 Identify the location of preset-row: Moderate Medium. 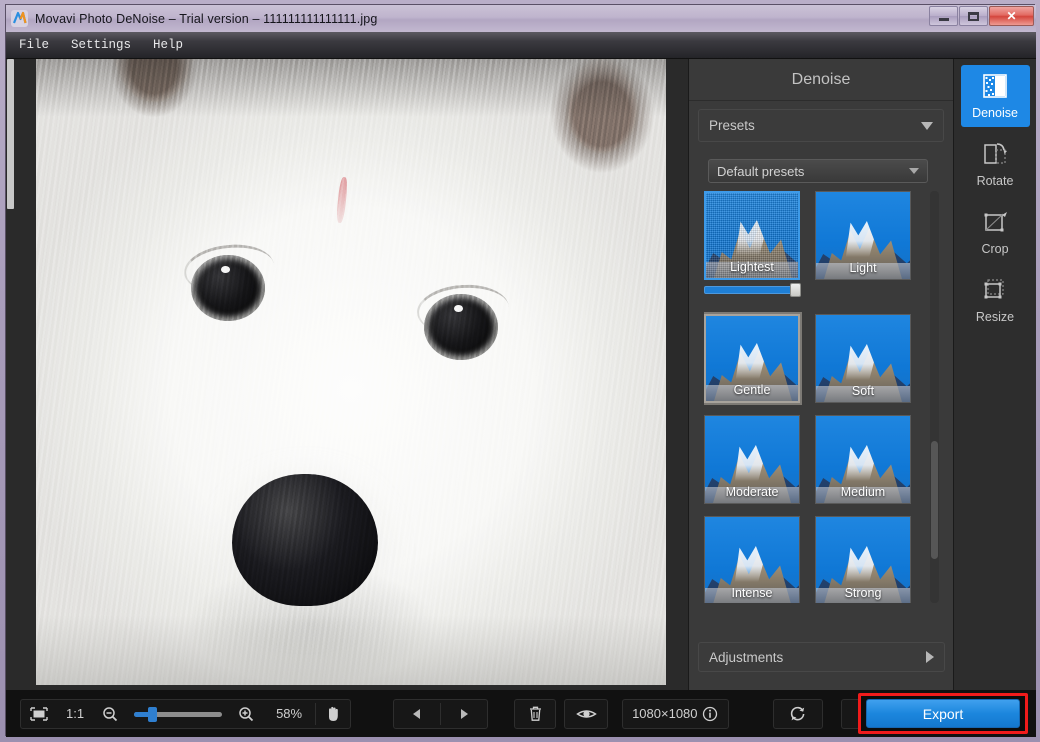
(818, 459).